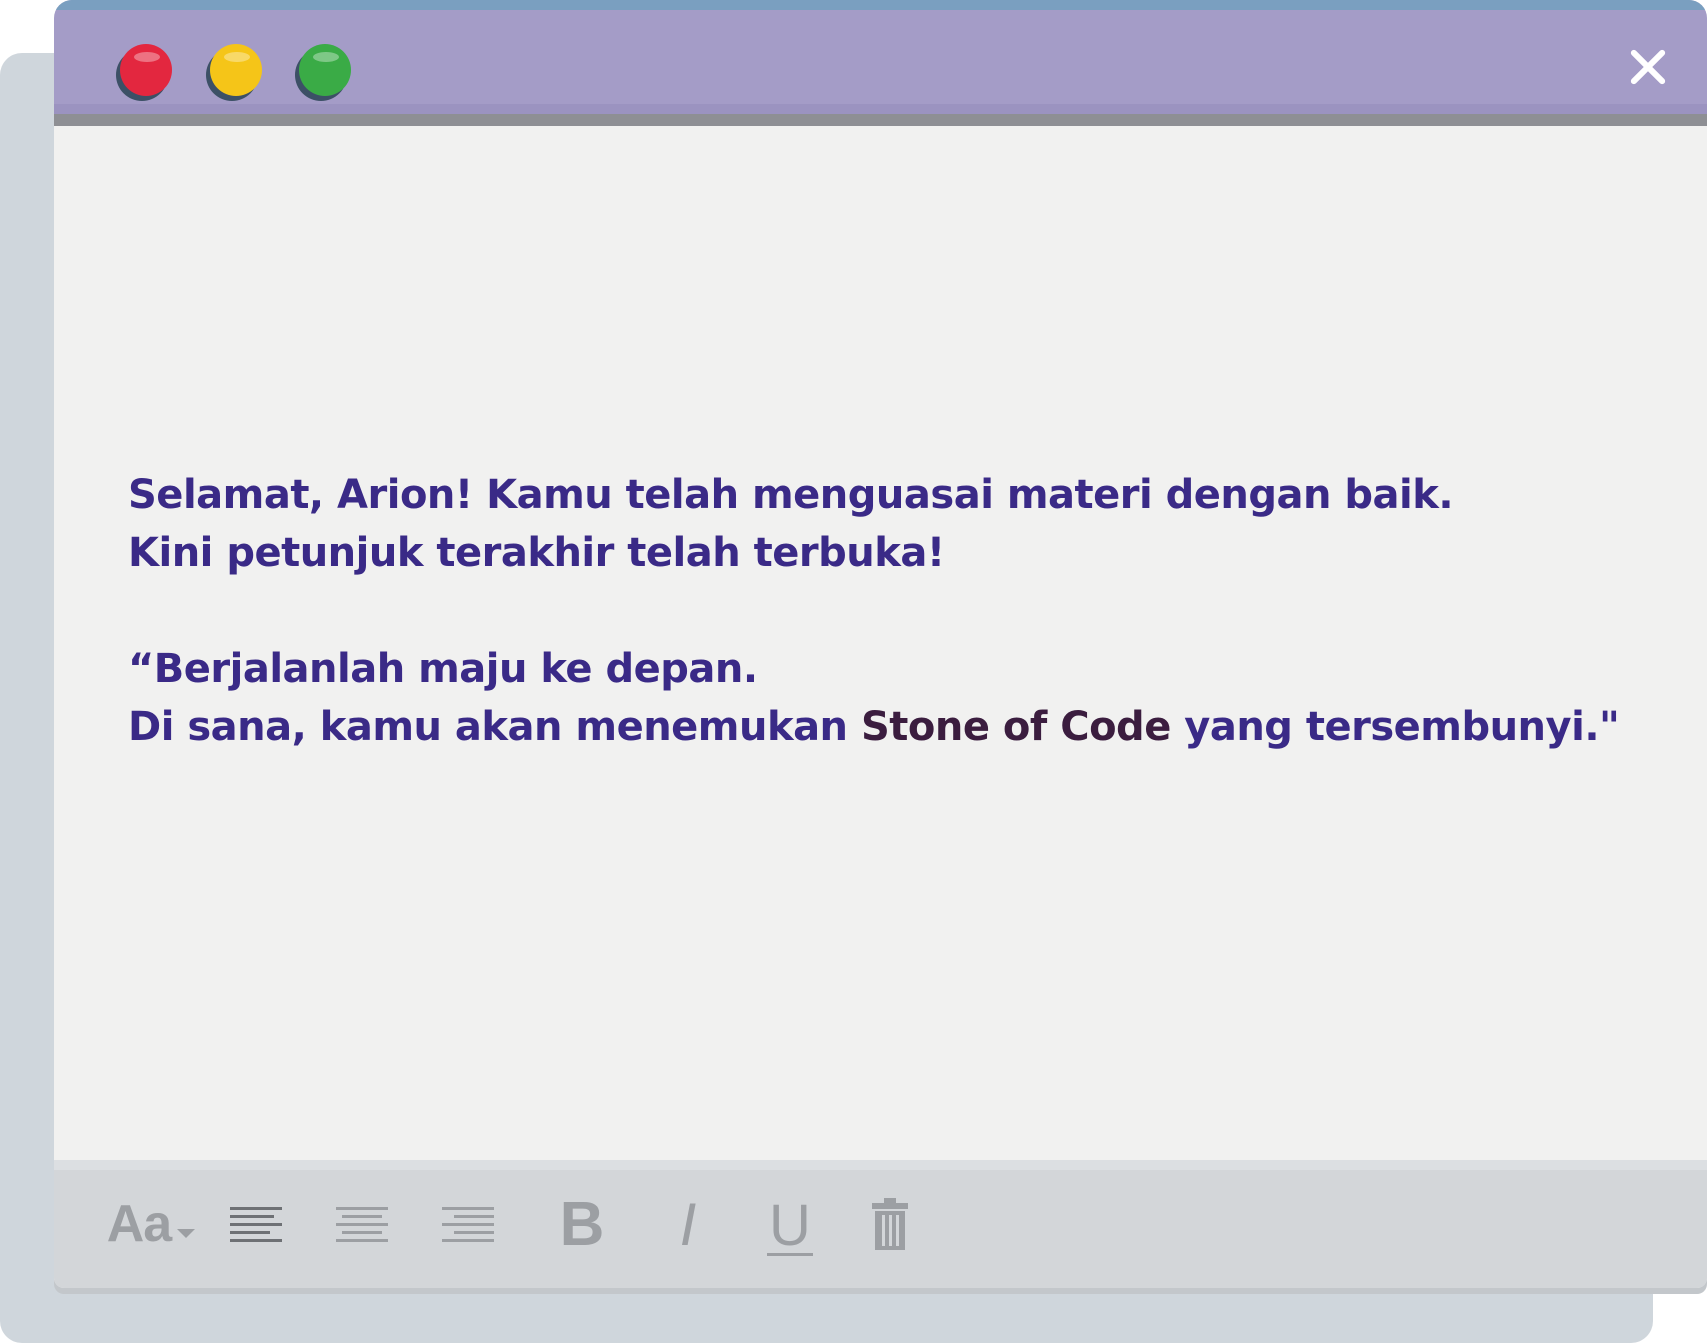 The image size is (1707, 1343). Describe the element at coordinates (790, 1254) in the screenshot. I see `underline-bar` at that location.